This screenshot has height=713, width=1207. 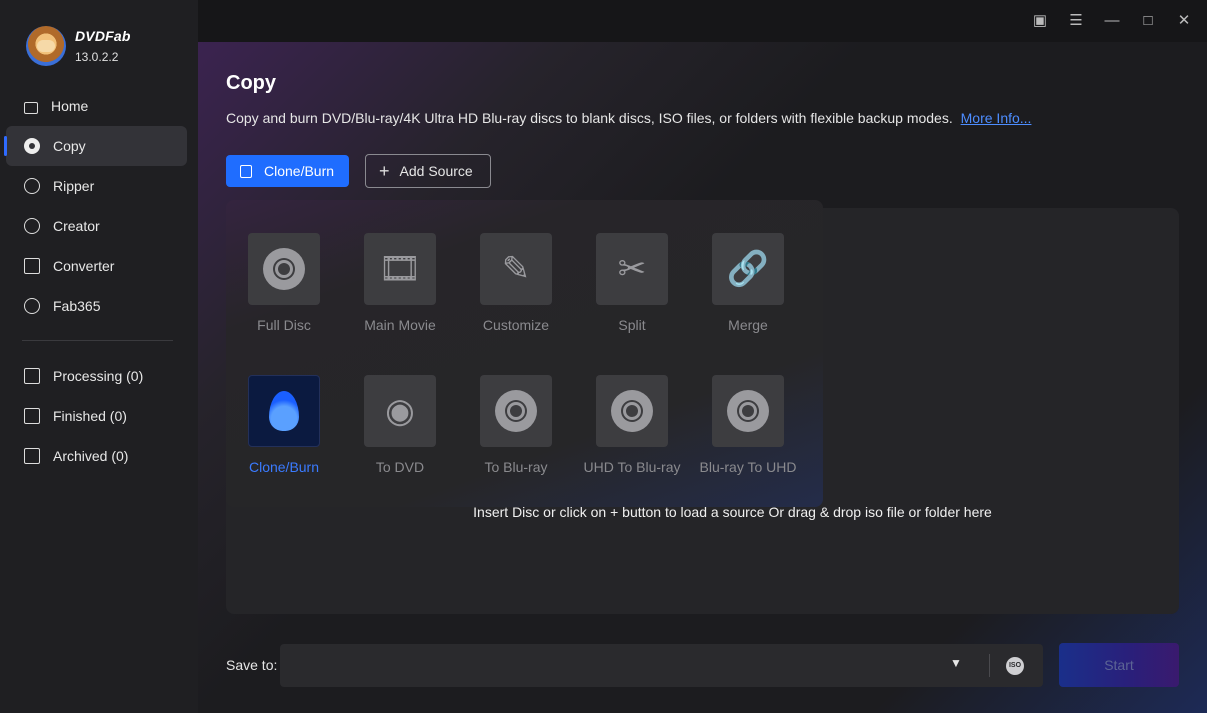 I want to click on sidebar-item-label: Finished (0), so click(x=90, y=416).